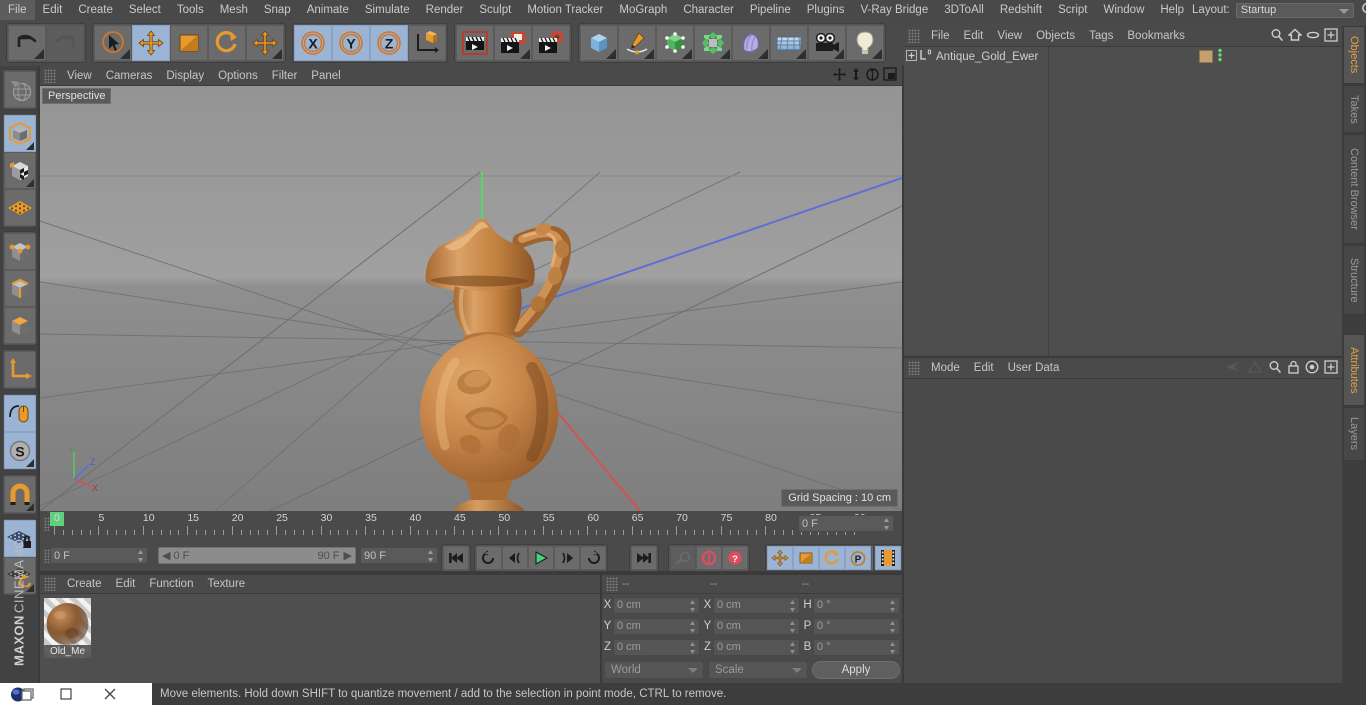 The image size is (1366, 705). Describe the element at coordinates (348, 555) in the screenshot. I see `preview-range-right-arrow-icon: ▶` at that location.